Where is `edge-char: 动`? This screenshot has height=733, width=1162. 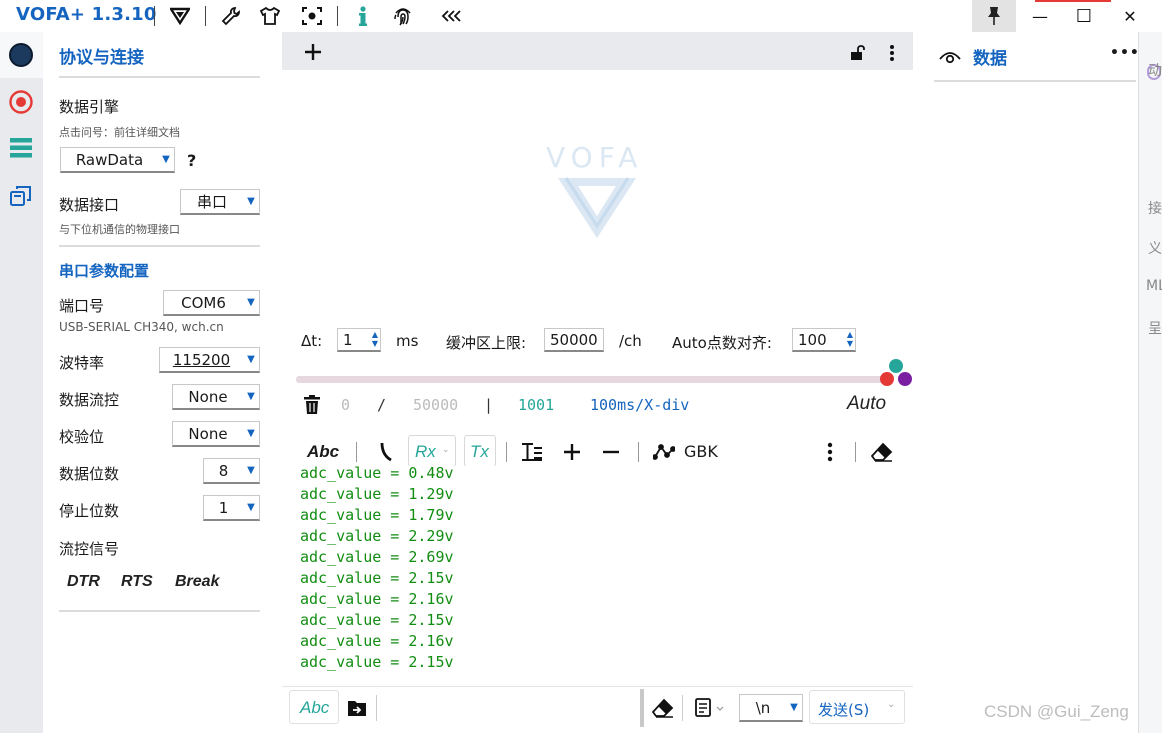 edge-char: 动 is located at coordinates (1155, 71).